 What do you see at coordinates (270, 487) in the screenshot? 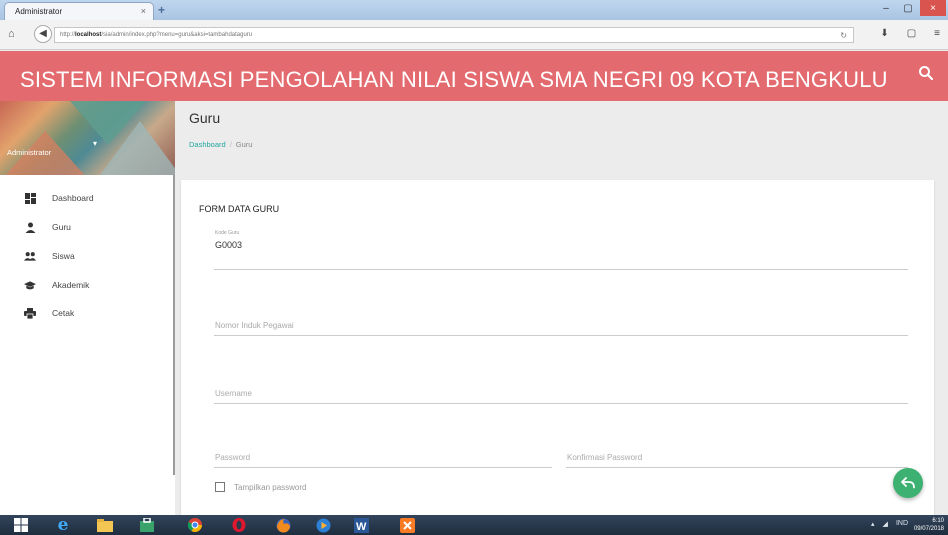
I see `show-password-label: Tampilkan password` at bounding box center [270, 487].